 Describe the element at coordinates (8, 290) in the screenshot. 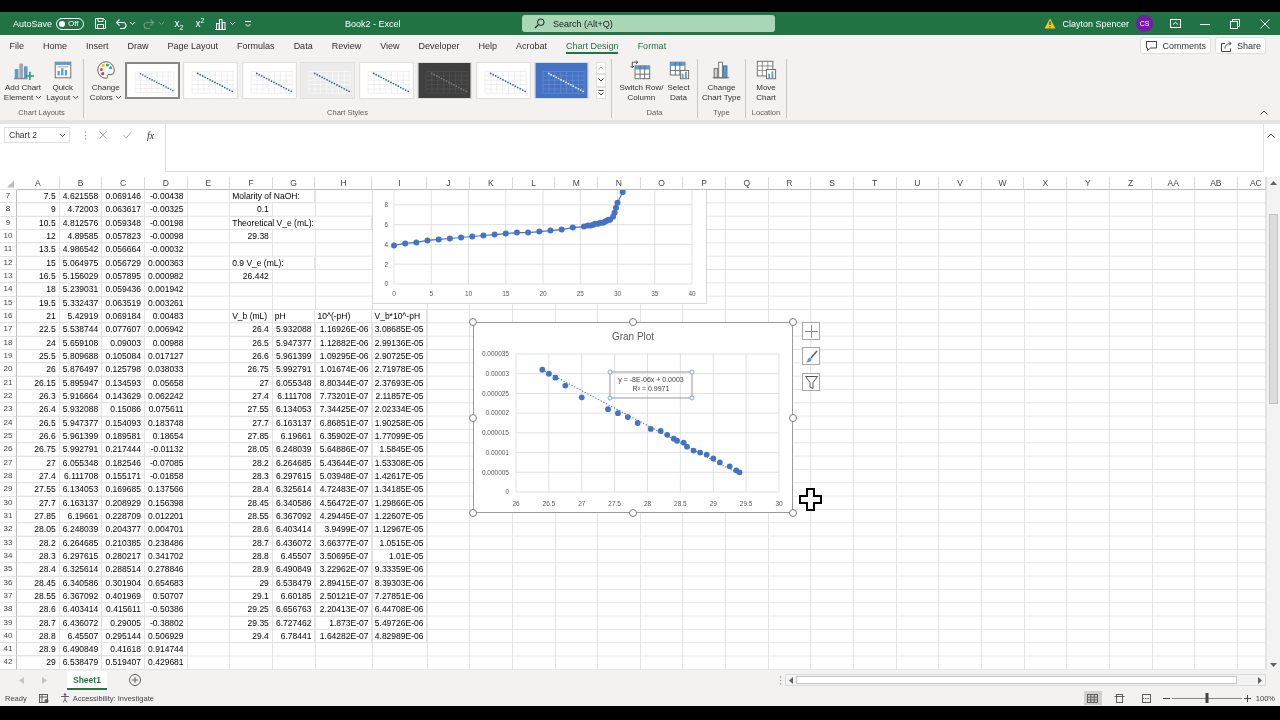

I see `row-header: 14` at that location.